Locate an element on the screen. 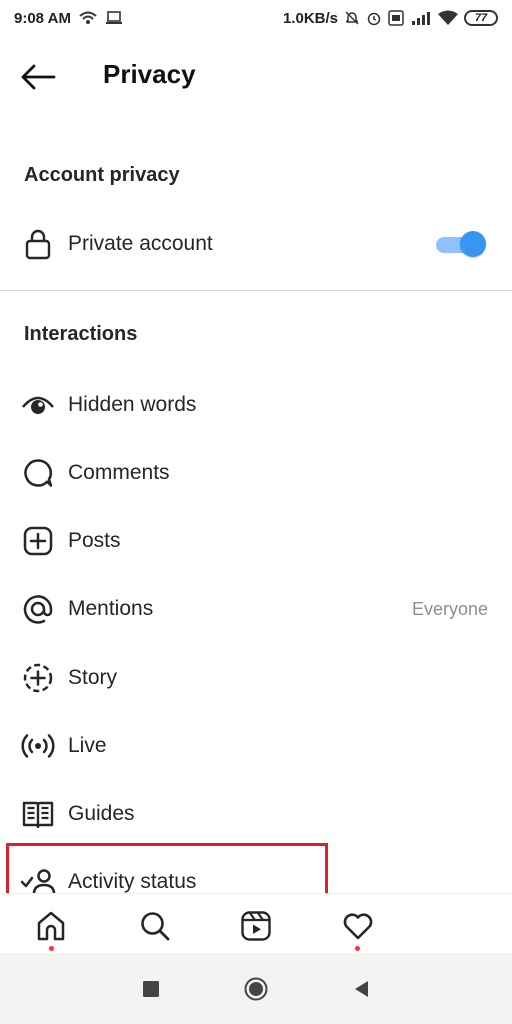  search-icon is located at coordinates (155, 926).